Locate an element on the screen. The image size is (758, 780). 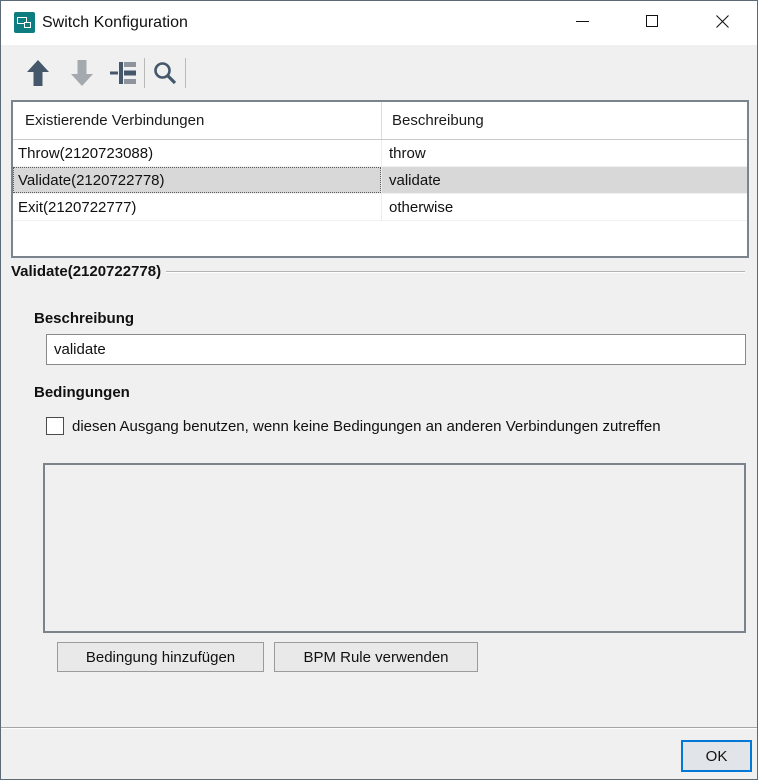
column-header-description: Beschreibung is located at coordinates (564, 120).